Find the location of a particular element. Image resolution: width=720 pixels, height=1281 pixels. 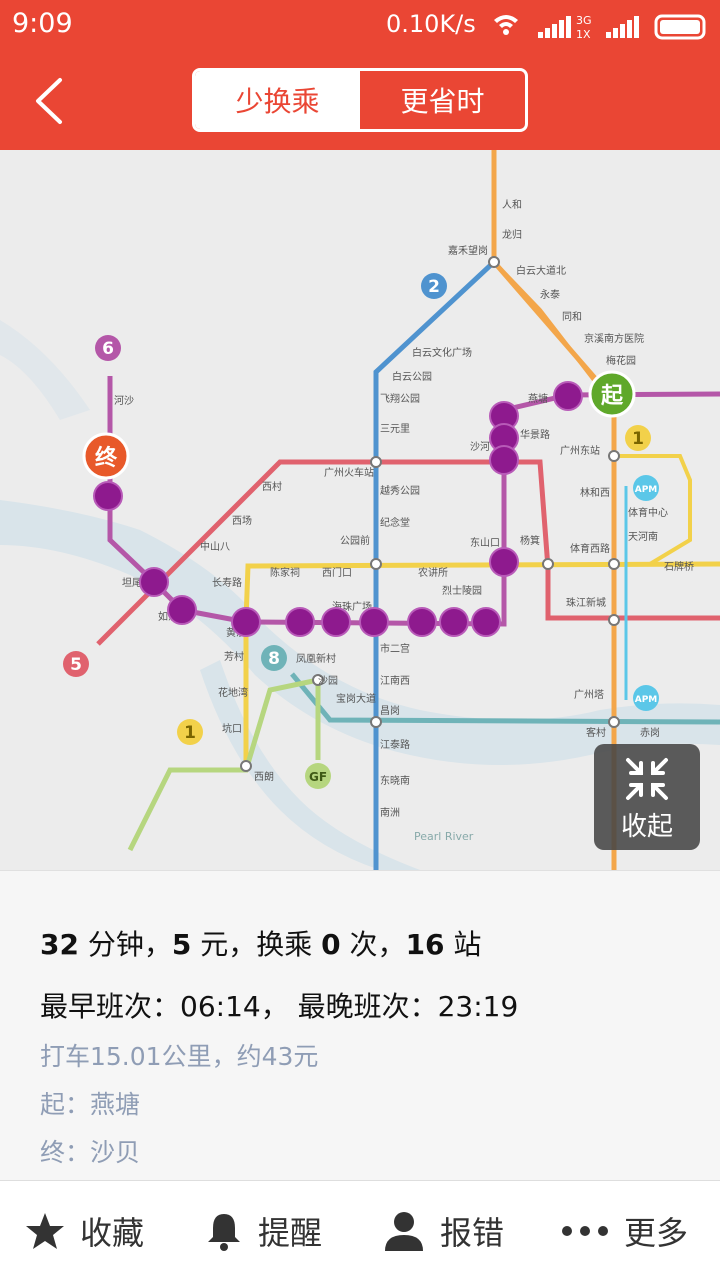

station-label: 芳村 is located at coordinates (234, 656).